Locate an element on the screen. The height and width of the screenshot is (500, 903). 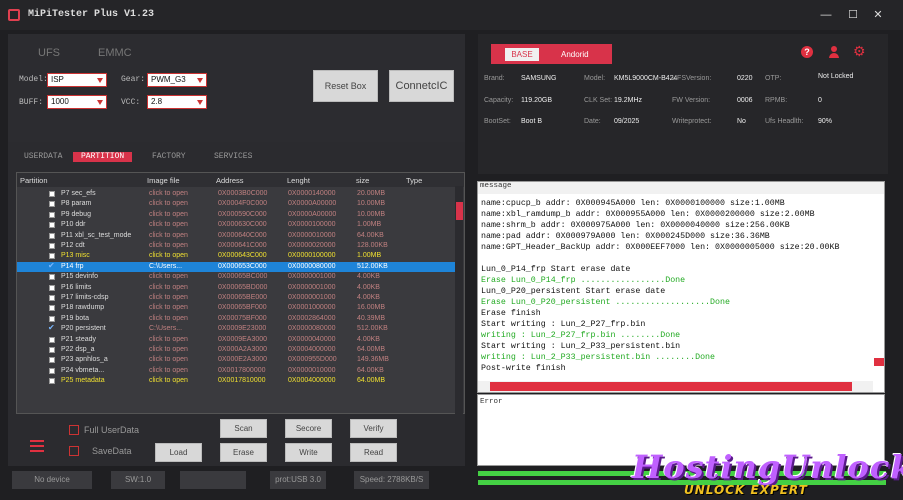
subtab-userdata: USERDATA is located at coordinates (43, 157).